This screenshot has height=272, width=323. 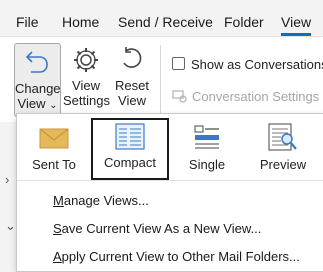 I want to click on single-list-icon, so click(x=206, y=137).